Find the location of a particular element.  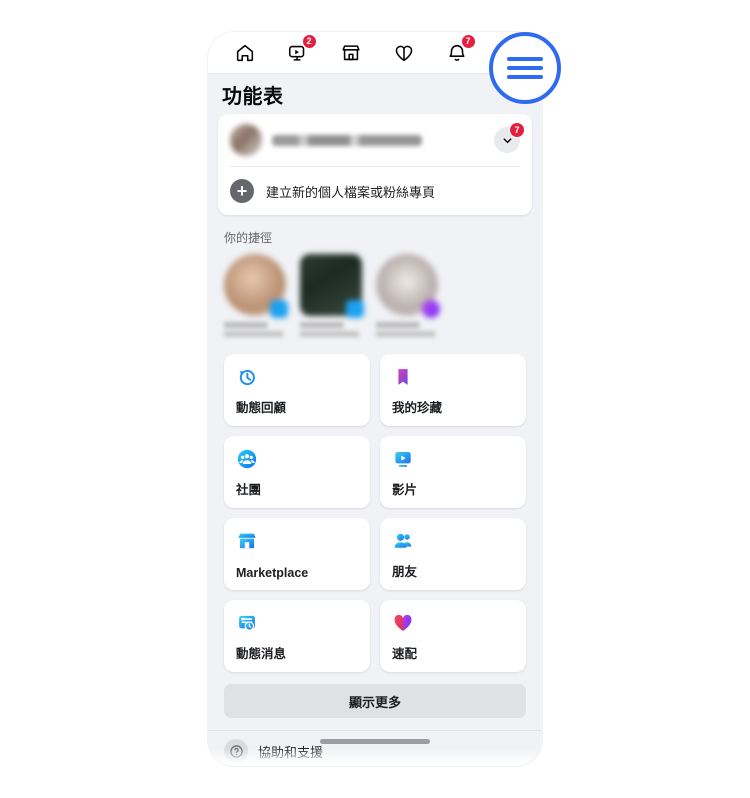

show-more-button: 顯示更多 is located at coordinates (375, 701).